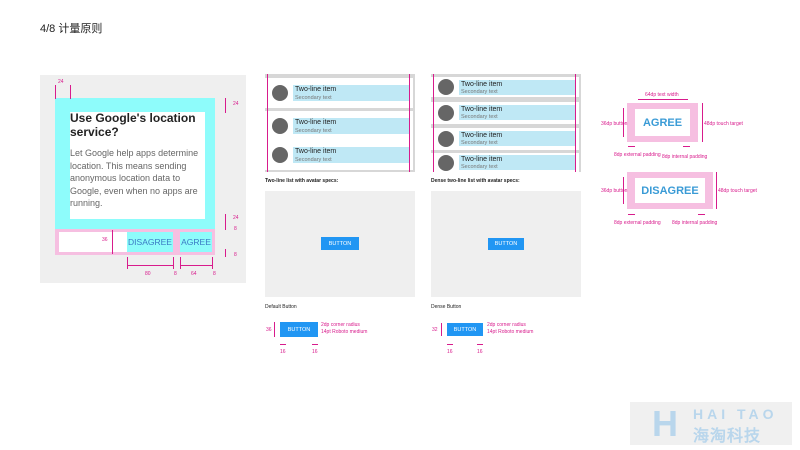 This screenshot has height=450, width=800. I want to click on dim-label-8d: 8, so click(214, 274).